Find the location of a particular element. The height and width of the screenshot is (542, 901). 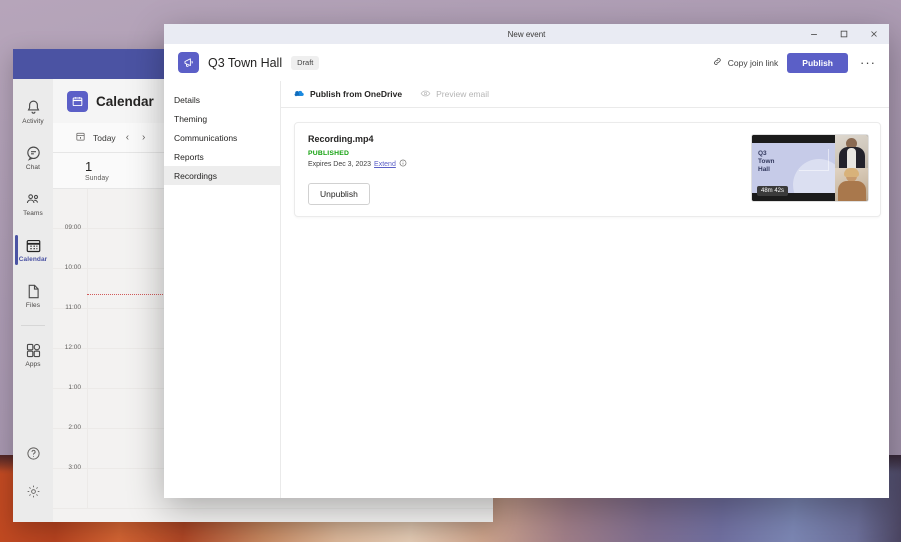

gear-icon is located at coordinates (33, 494).